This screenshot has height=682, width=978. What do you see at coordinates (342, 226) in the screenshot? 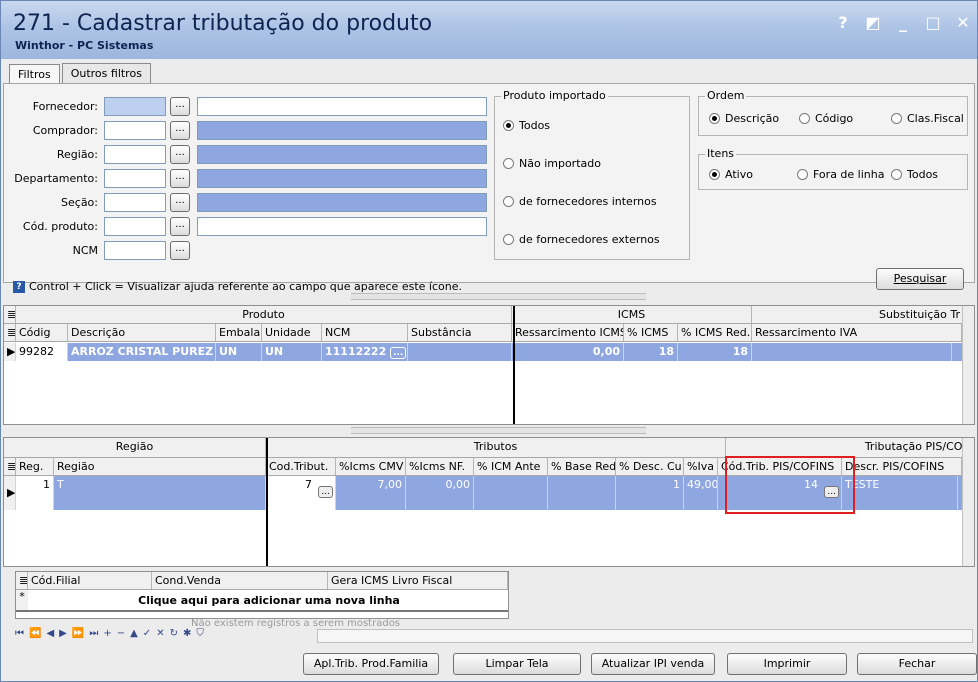
I see `produto-name-input` at bounding box center [342, 226].